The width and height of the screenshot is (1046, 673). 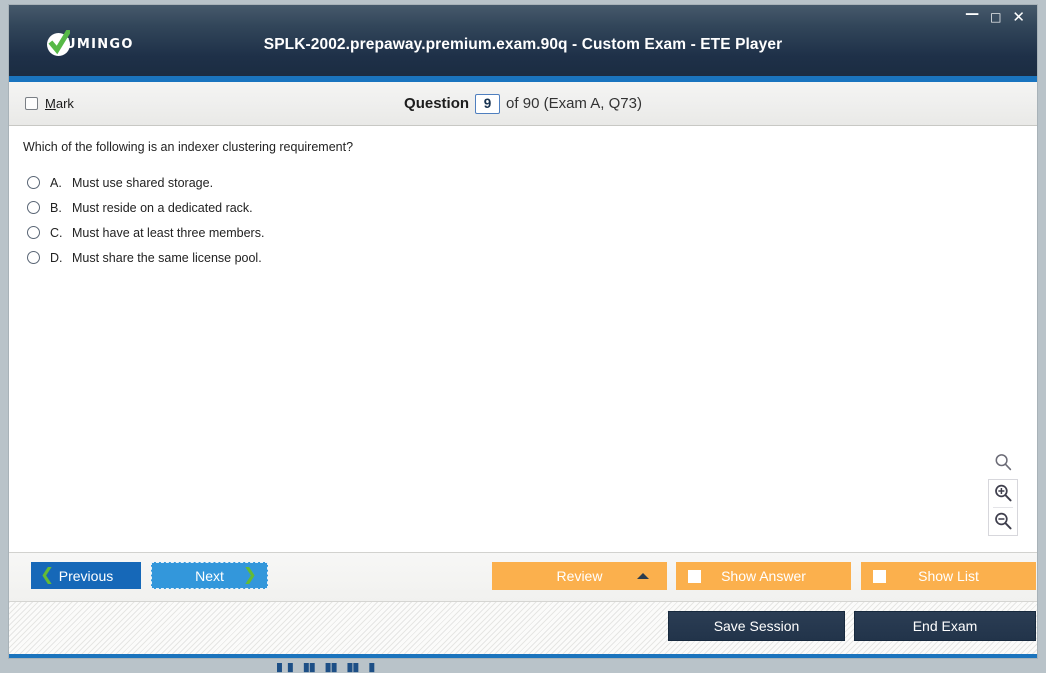 I want to click on end-exam-label: End Exam, so click(x=945, y=626).